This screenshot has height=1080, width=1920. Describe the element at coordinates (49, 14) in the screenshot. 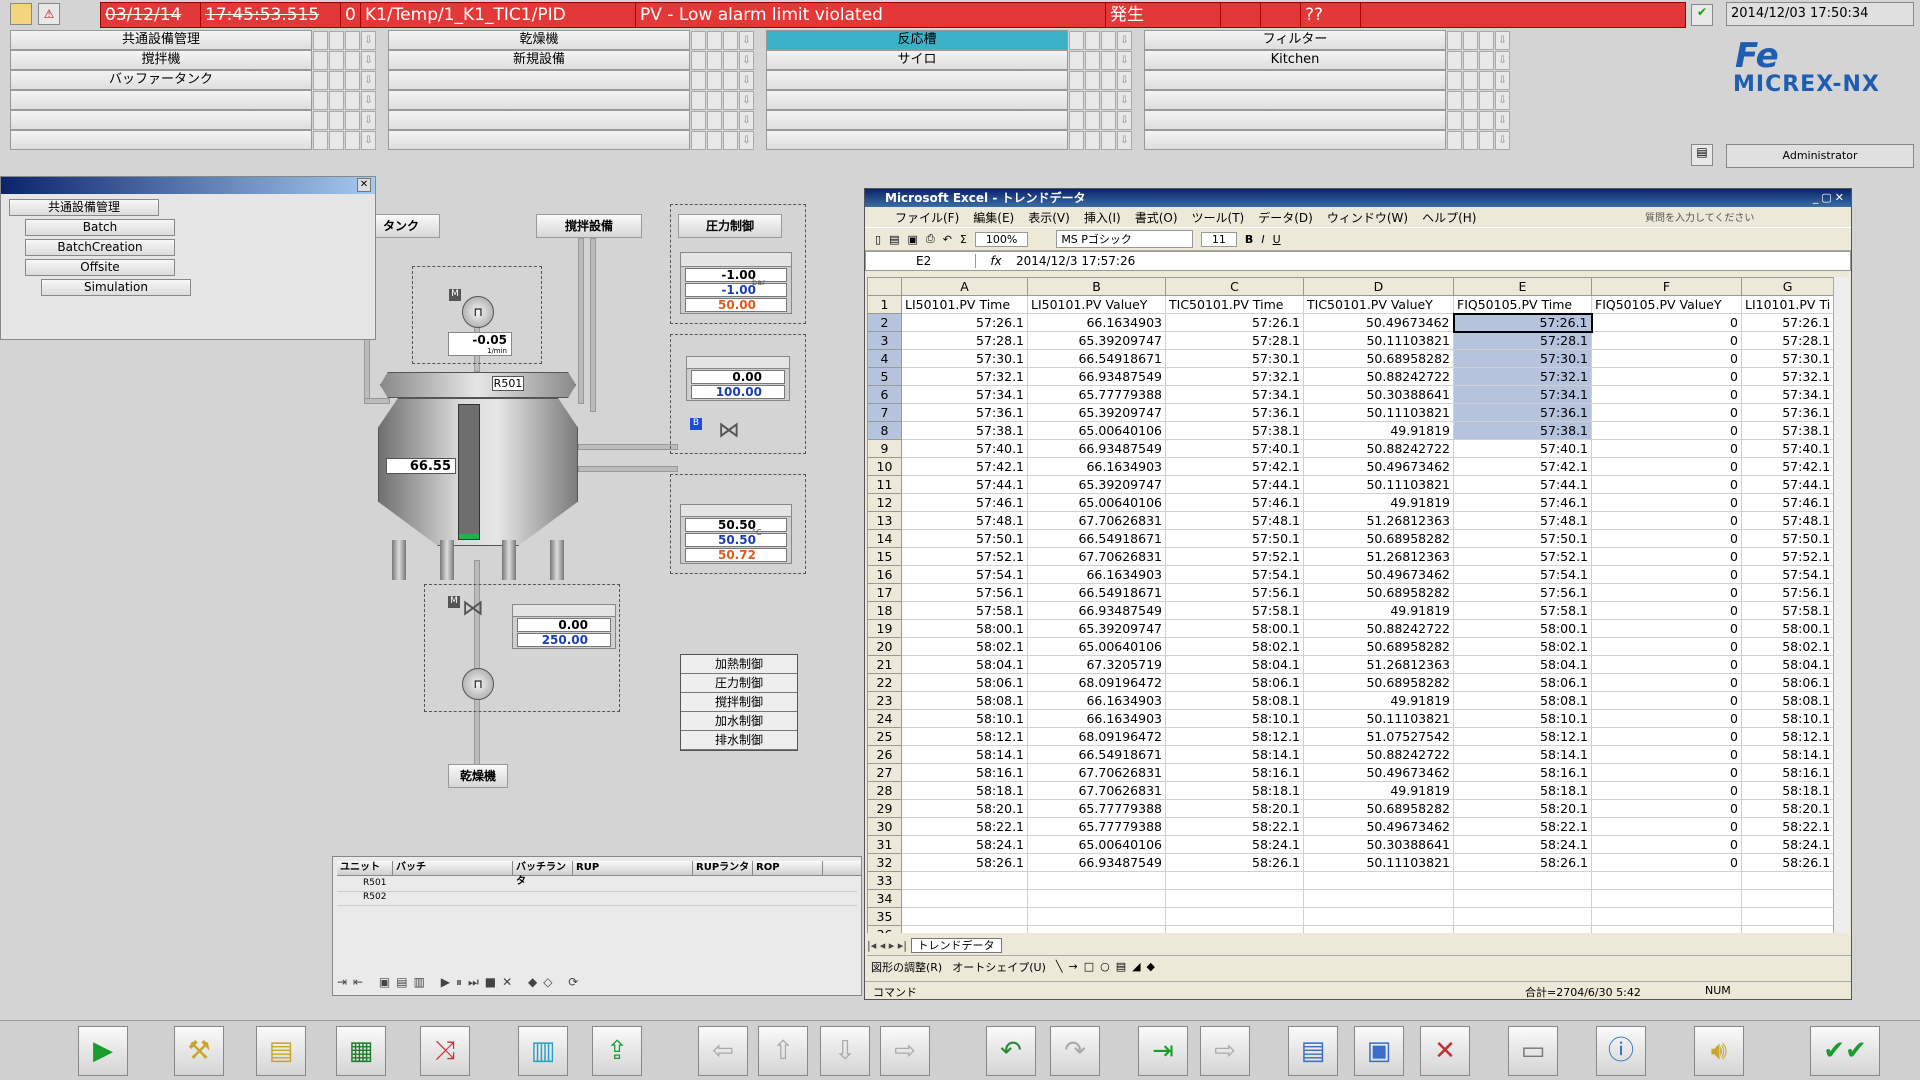

I see `alarm-warning-icon: ⚠` at that location.